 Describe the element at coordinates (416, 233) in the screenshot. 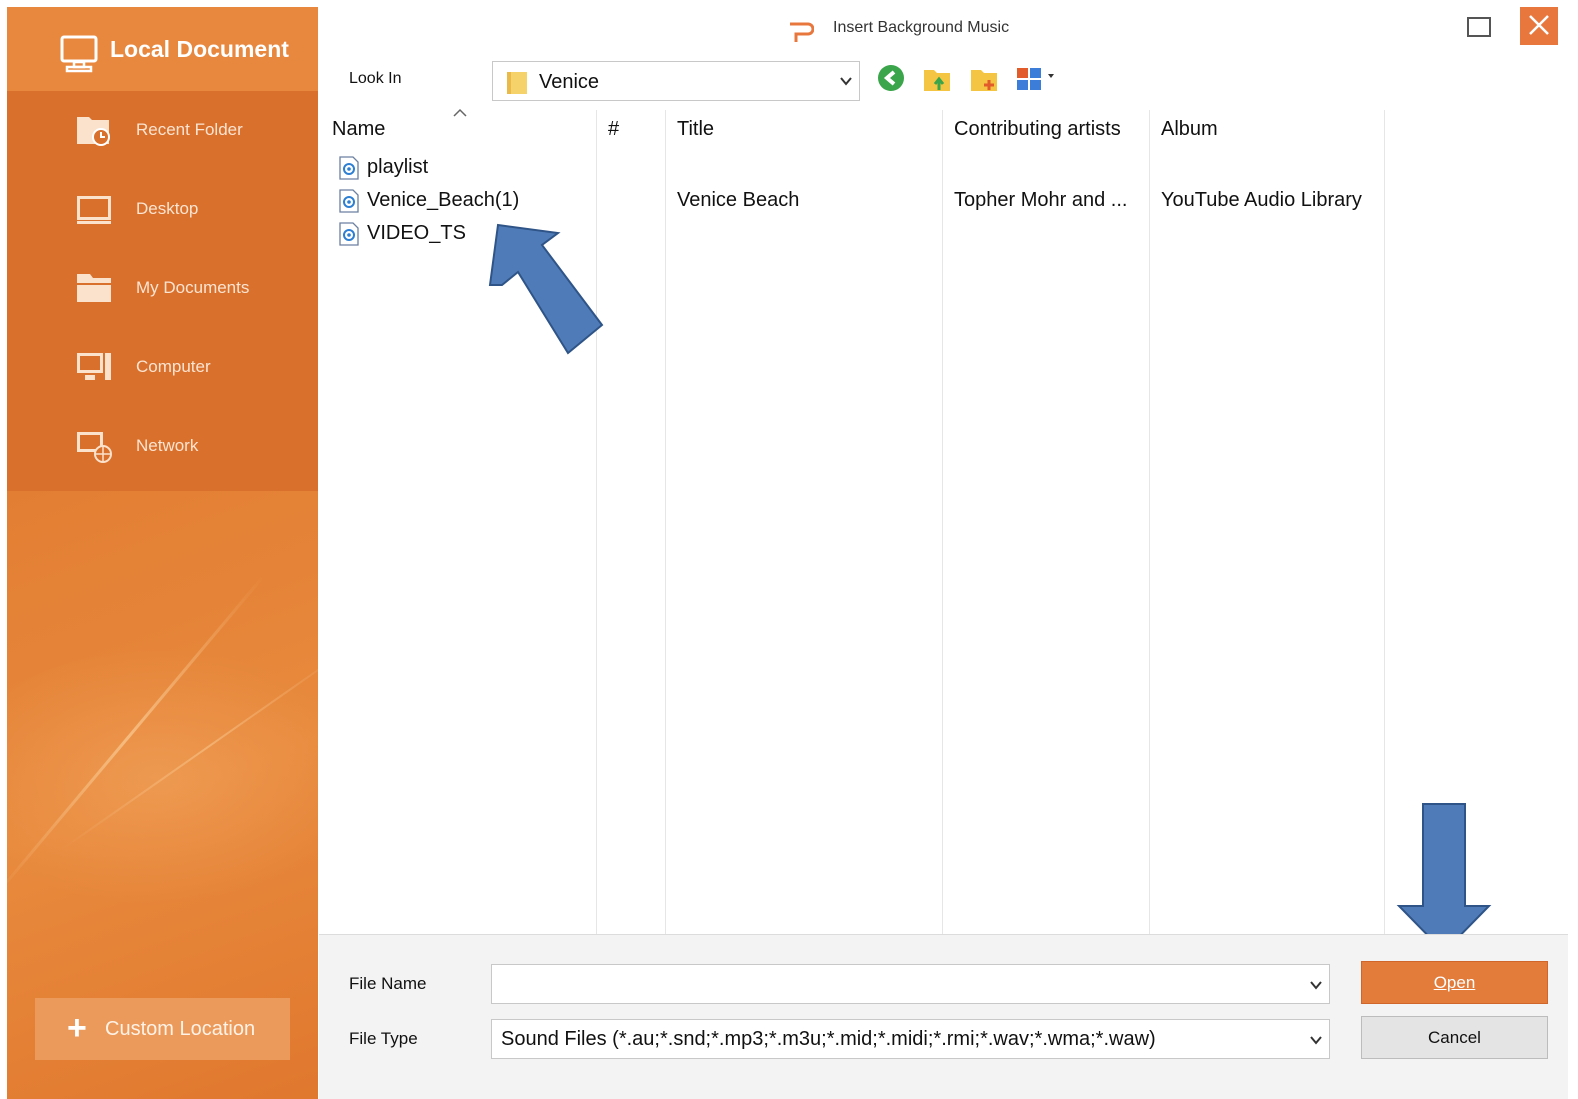

I see `file-name: VIDEO_TS` at that location.